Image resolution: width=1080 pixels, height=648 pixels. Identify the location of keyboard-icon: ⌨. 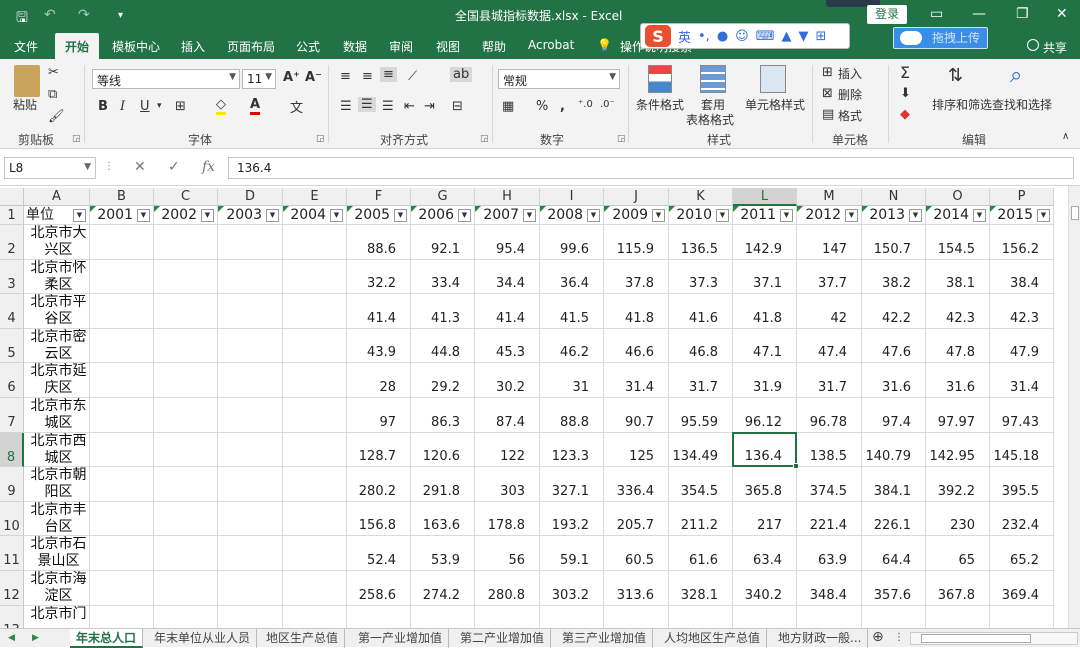
(765, 36).